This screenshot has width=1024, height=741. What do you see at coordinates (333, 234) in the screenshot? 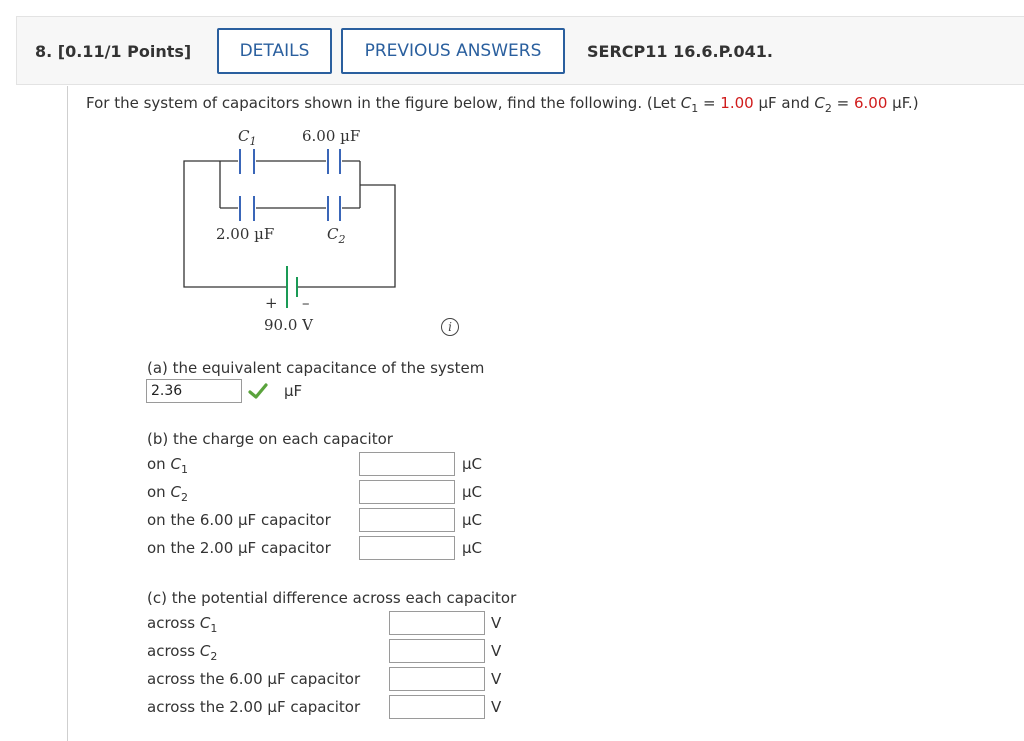
I see `label-c2-symbol: C` at bounding box center [333, 234].